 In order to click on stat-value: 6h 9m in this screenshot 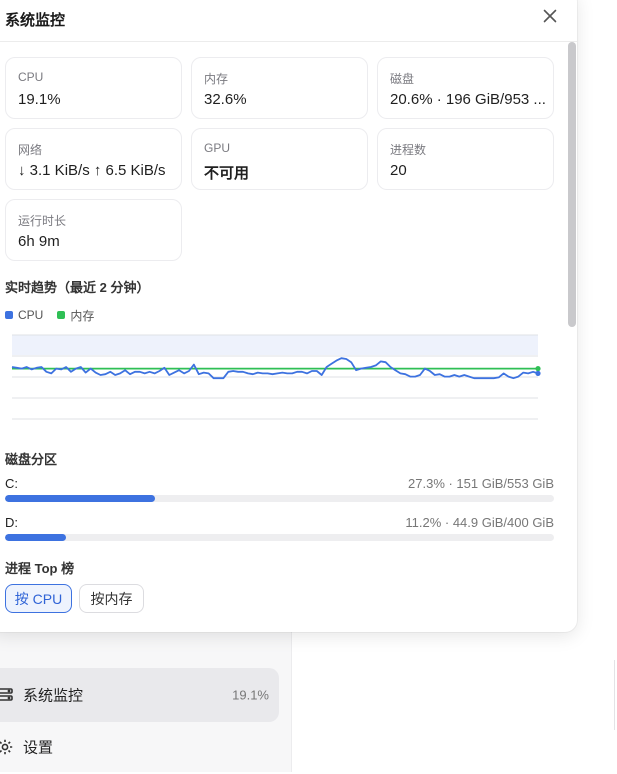, I will do `click(39, 241)`.